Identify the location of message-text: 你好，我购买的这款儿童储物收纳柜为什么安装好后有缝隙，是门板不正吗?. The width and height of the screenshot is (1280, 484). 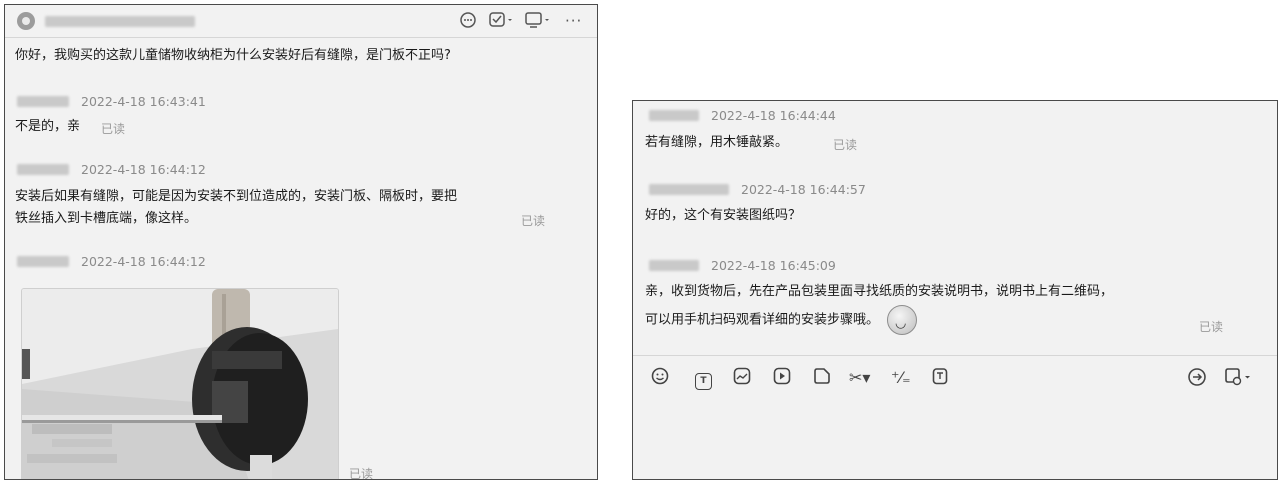
(233, 55).